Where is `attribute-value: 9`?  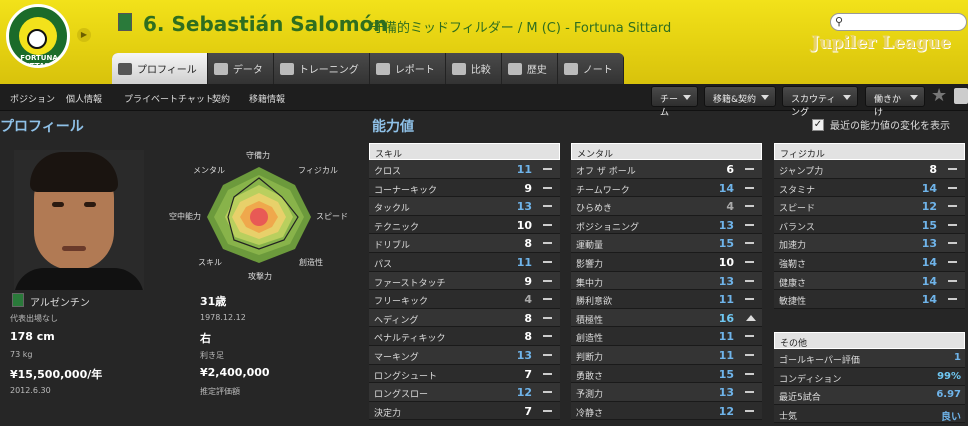 attribute-value: 9 is located at coordinates (528, 281).